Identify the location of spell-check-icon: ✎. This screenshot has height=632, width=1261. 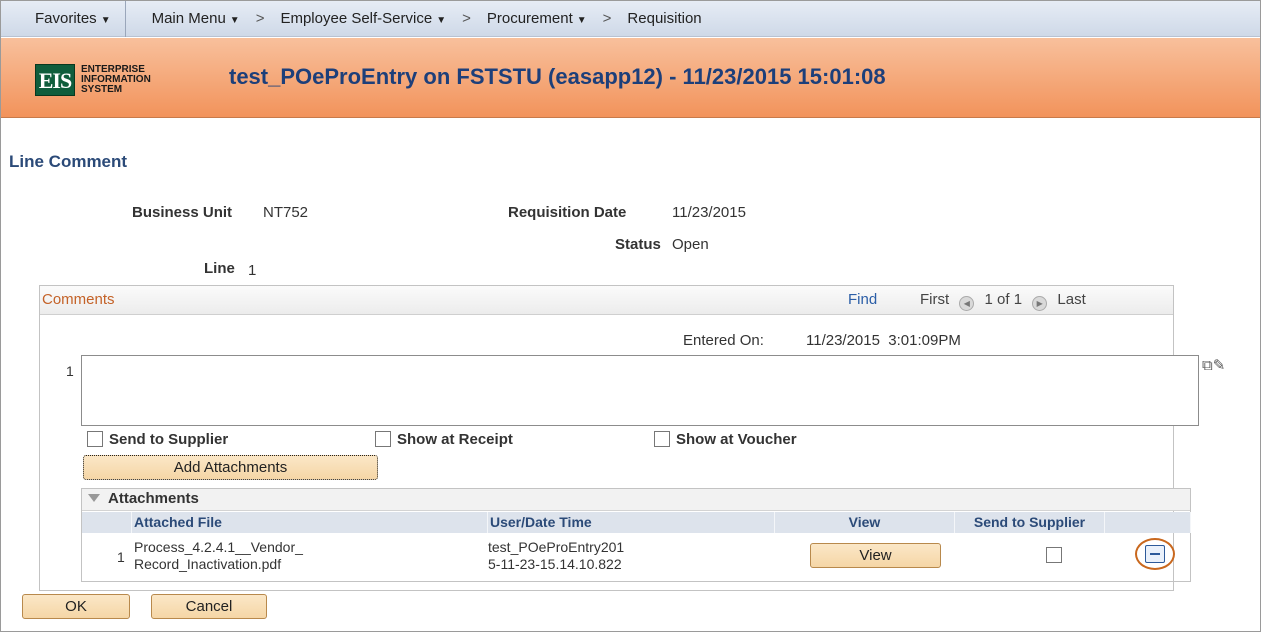
(1219, 365).